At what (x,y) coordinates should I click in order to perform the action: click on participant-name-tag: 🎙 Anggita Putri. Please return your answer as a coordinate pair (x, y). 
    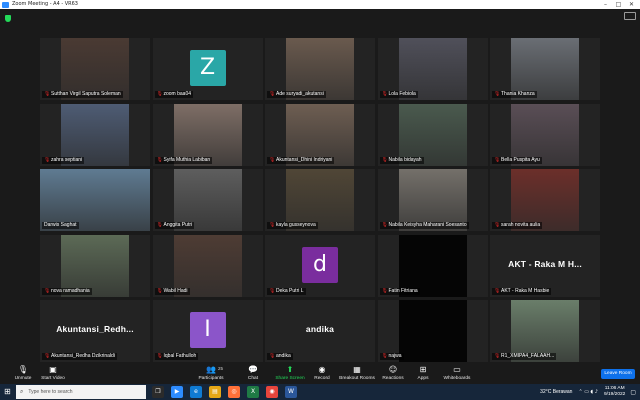
    Looking at the image, I should click on (174, 225).